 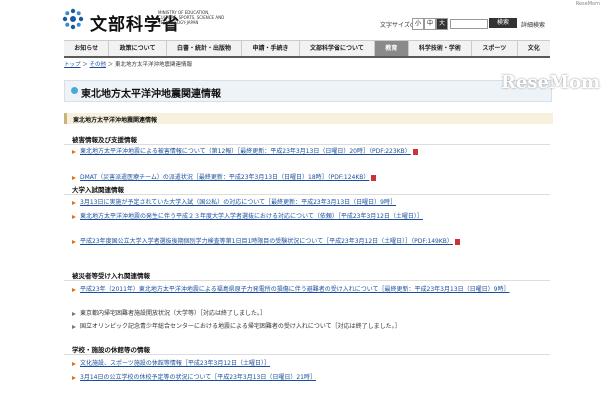 I want to click on list-item-text: 東京都内帰宅困難者施設開放状況（大学等）［対応は終了しました。］, so click(x=173, y=313).